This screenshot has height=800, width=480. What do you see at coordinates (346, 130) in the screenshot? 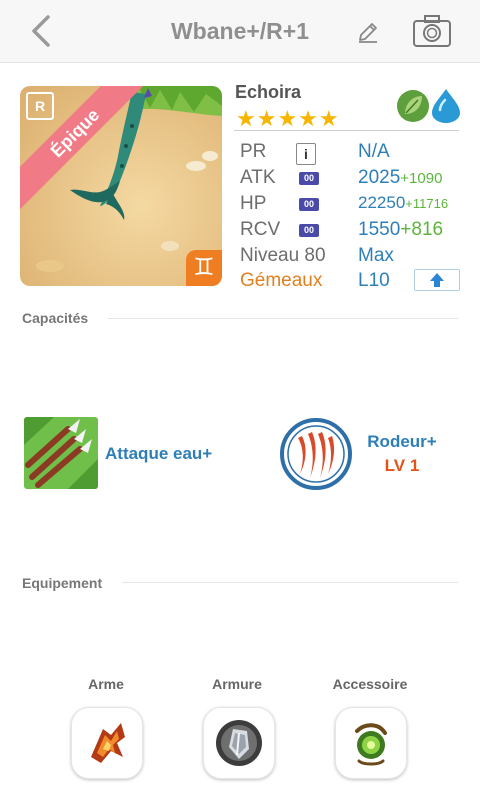
I see `divider` at bounding box center [346, 130].